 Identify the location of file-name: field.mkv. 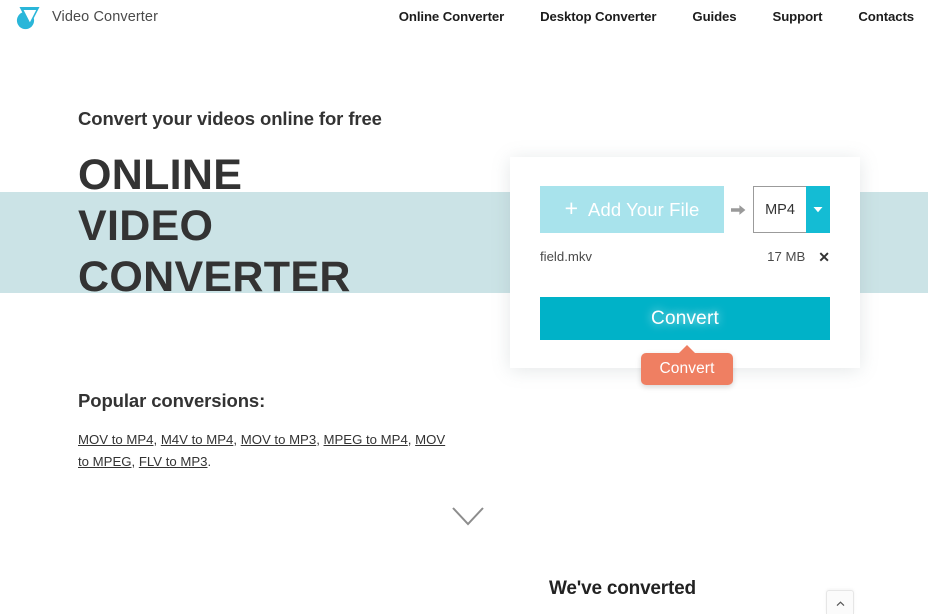
(566, 256).